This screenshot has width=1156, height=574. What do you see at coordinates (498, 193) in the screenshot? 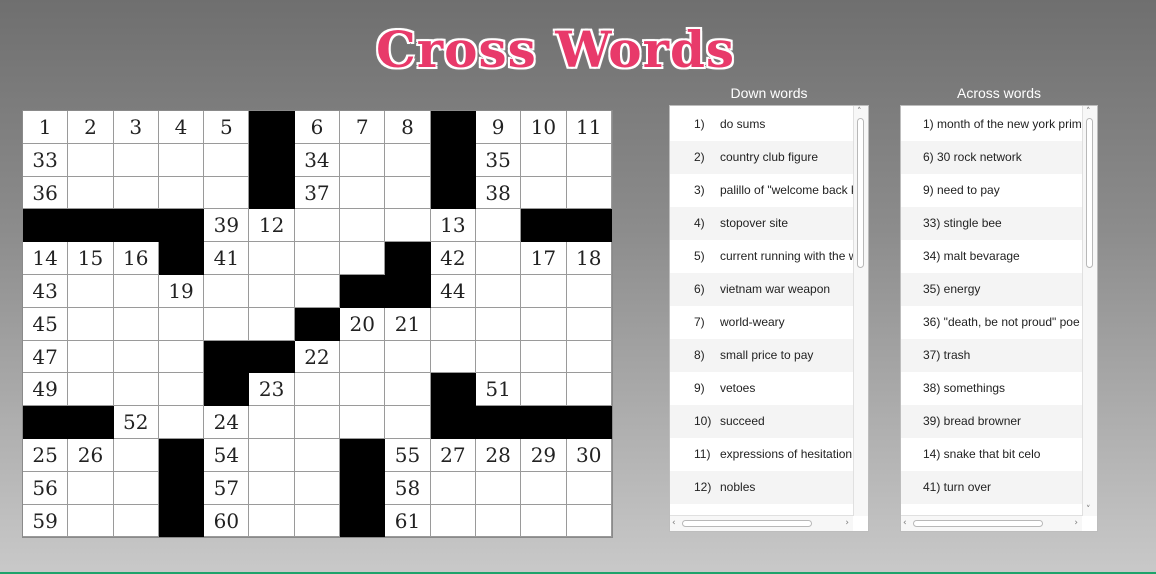
I see `grid-cell: 38` at bounding box center [498, 193].